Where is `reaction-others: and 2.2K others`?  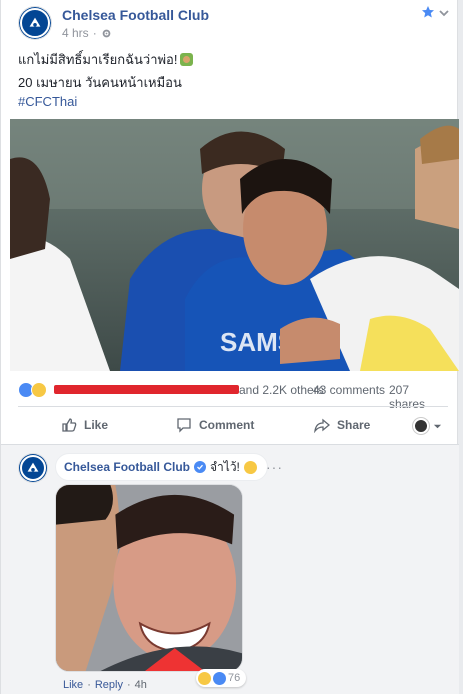
reaction-others: and 2.2K others is located at coordinates (281, 390).